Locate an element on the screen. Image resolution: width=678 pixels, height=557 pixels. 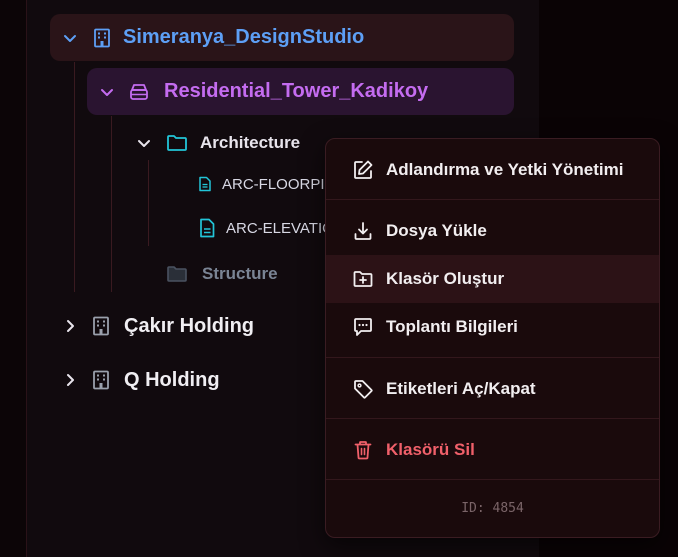
tag-icon is located at coordinates (363, 389).